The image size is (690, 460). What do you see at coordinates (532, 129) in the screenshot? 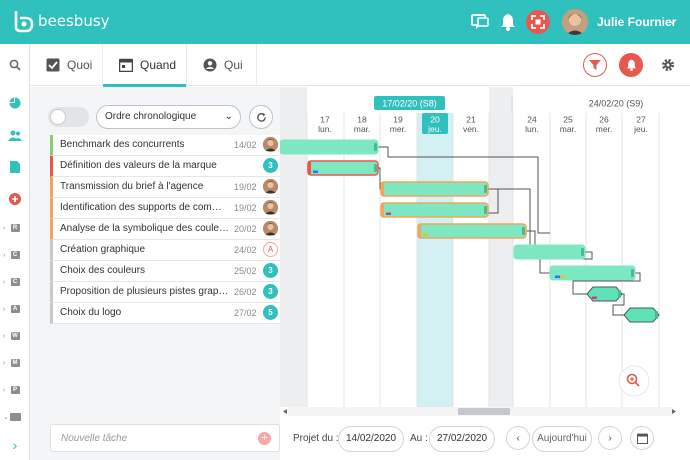
I see `day-name-label: lun.` at bounding box center [532, 129].